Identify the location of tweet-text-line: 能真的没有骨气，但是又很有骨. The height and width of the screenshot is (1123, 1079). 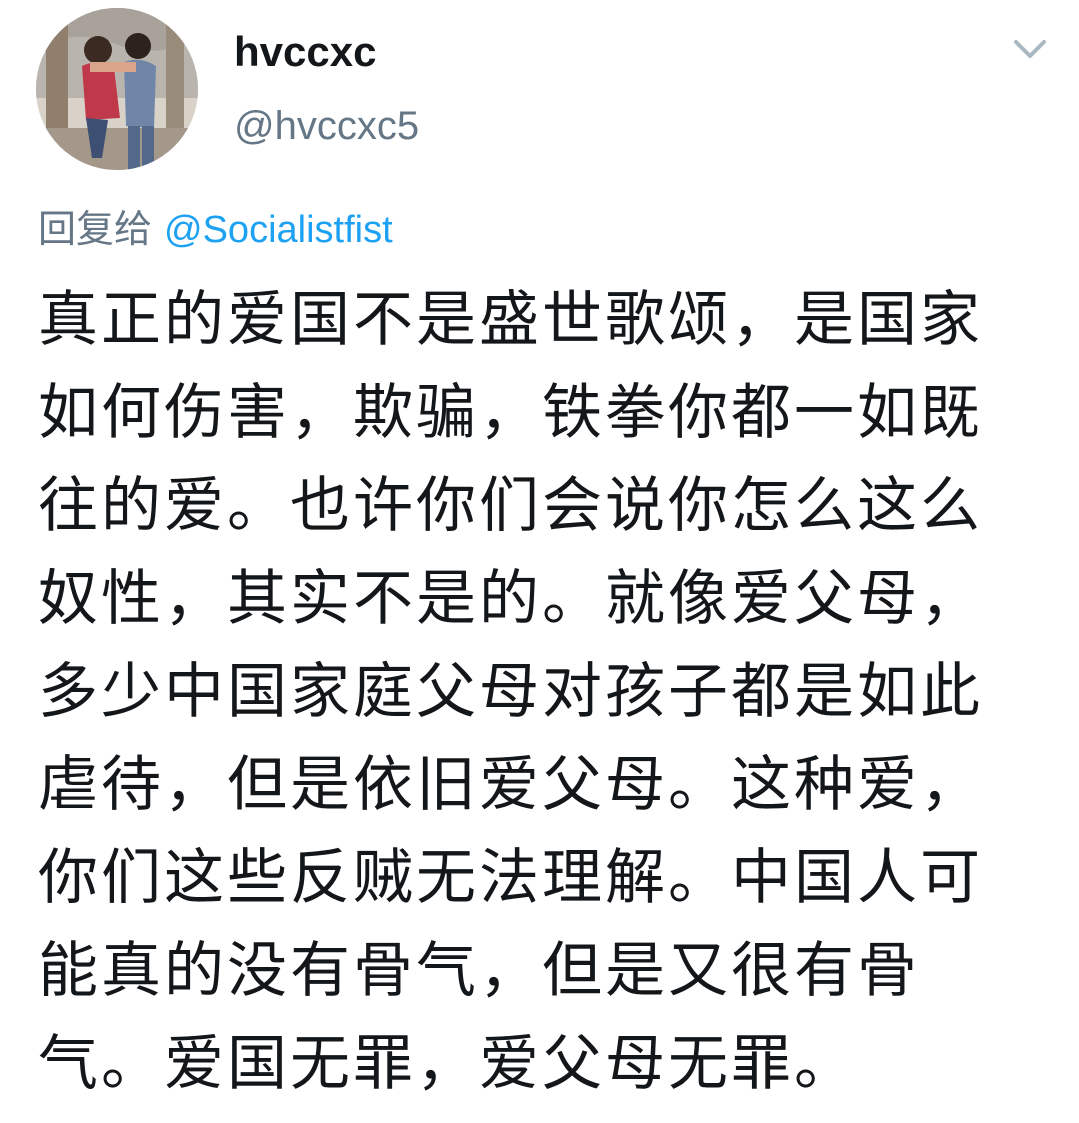
(479, 971).